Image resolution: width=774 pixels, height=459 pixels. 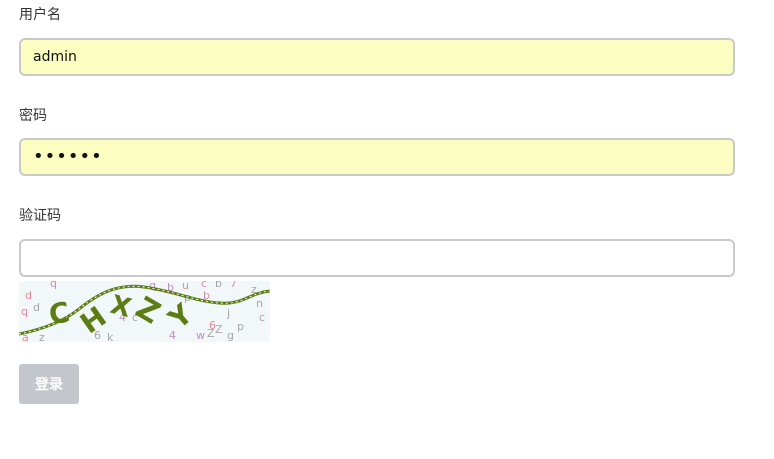 I want to click on password-input: ••••••, so click(x=377, y=157).